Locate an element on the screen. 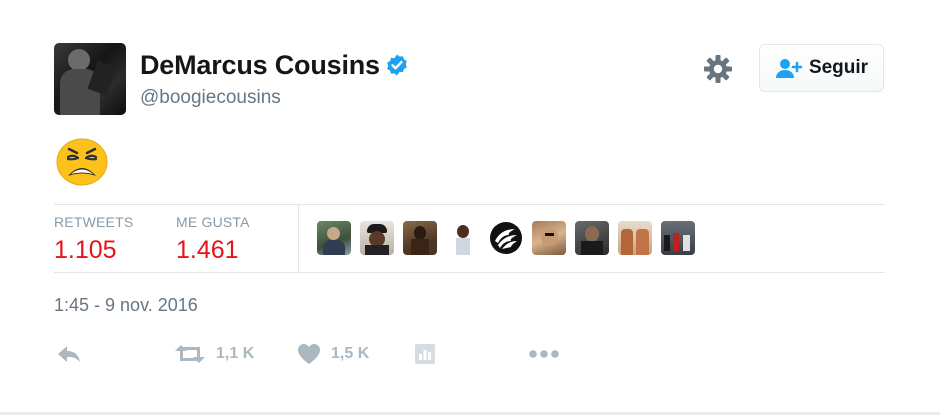 The image size is (940, 415). avatar-figure-arm is located at coordinates (102, 78).